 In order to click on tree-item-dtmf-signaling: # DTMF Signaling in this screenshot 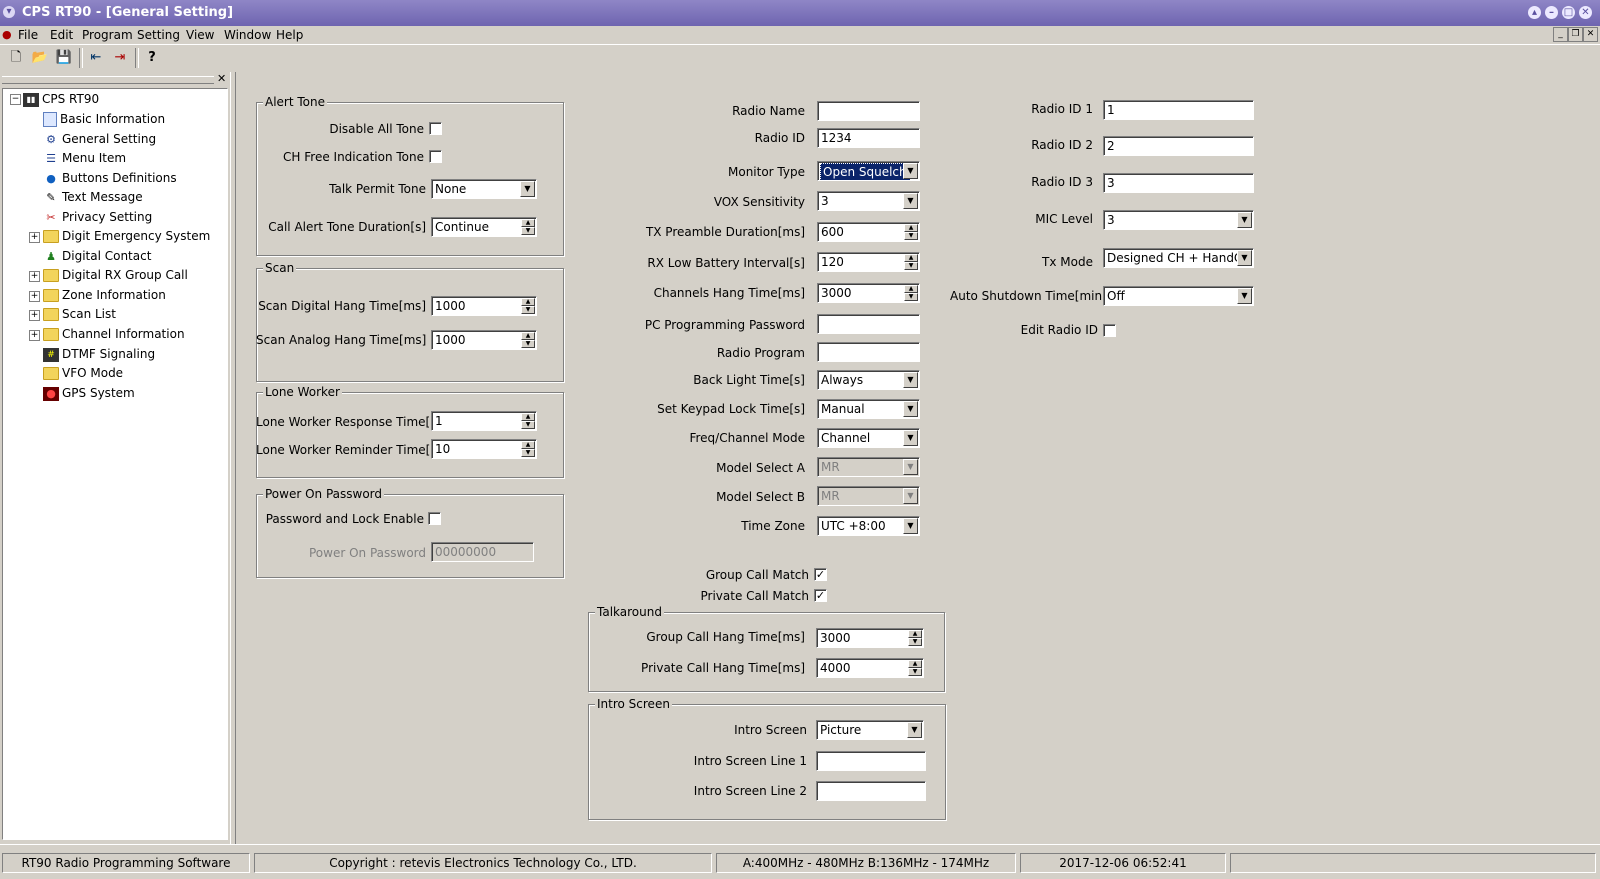, I will do `click(99, 354)`.